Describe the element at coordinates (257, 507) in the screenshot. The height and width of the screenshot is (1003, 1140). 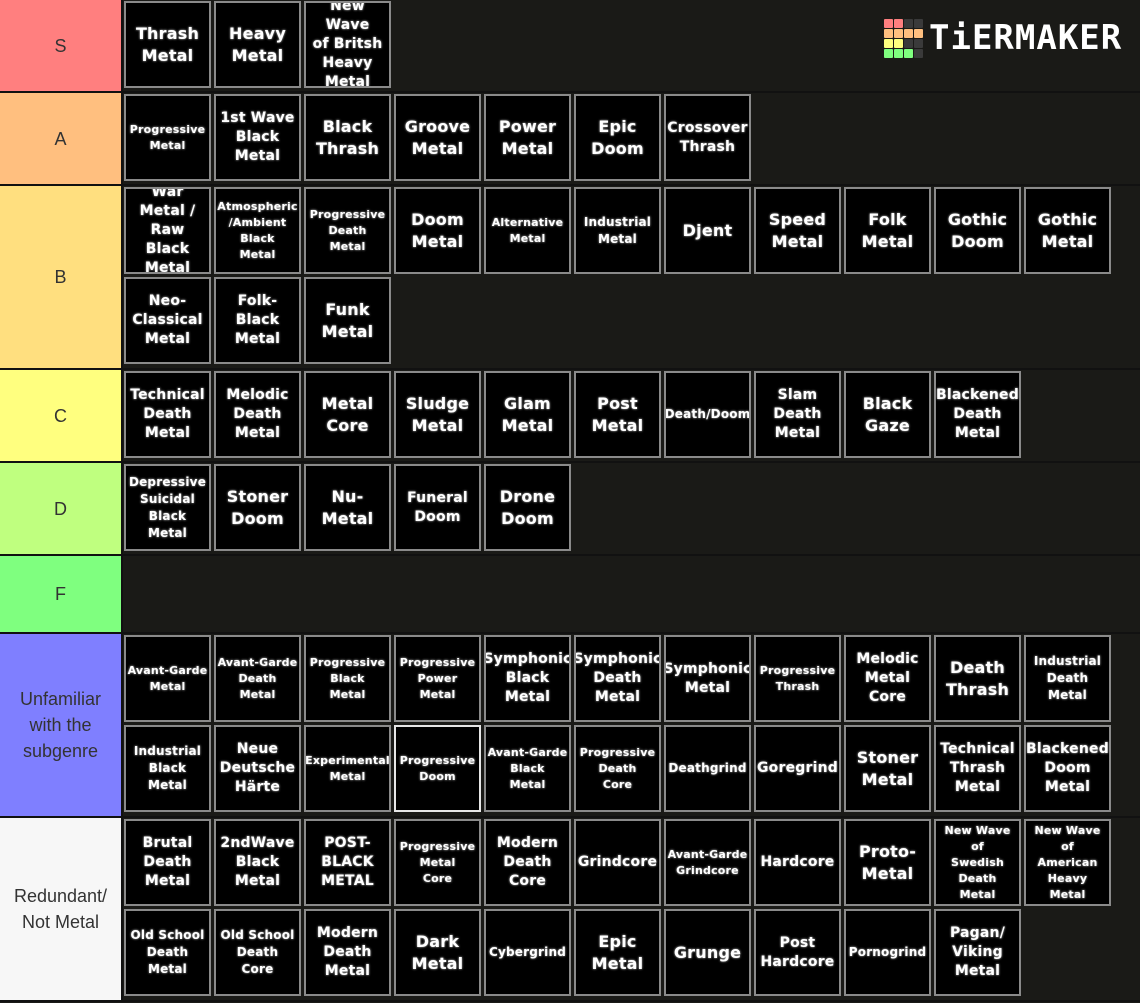
I see `tier-item-tile: Stoner Doom` at that location.